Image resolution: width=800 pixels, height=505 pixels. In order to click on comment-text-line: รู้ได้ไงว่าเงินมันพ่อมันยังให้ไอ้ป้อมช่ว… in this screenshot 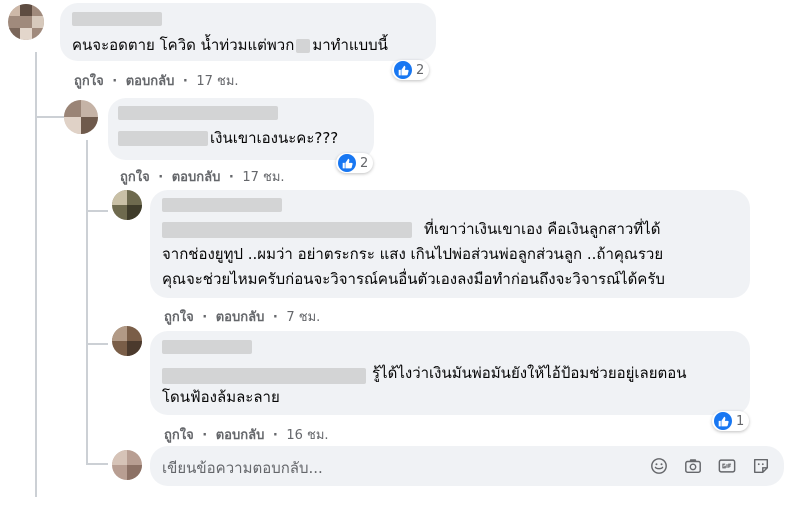, I will do `click(529, 373)`.